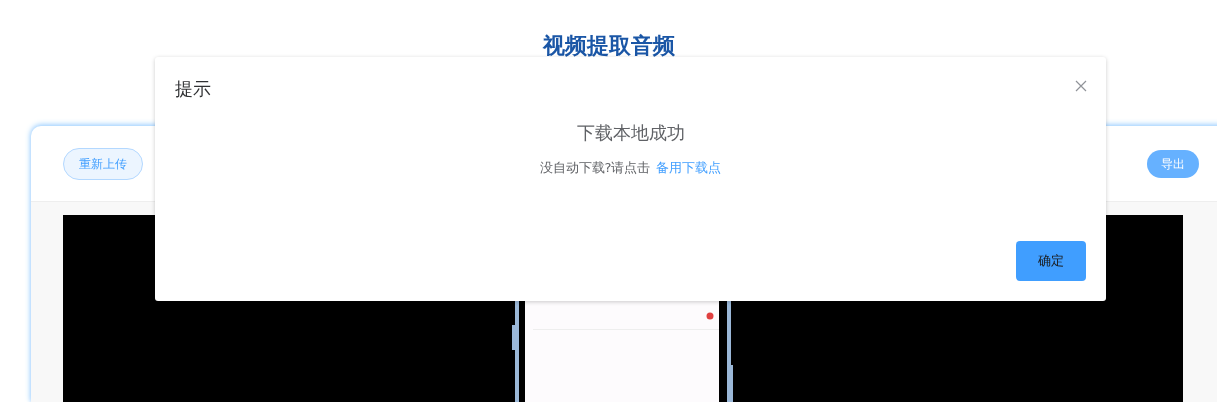  What do you see at coordinates (689, 167) in the screenshot?
I see `backup-download-link: 备用下载点` at bounding box center [689, 167].